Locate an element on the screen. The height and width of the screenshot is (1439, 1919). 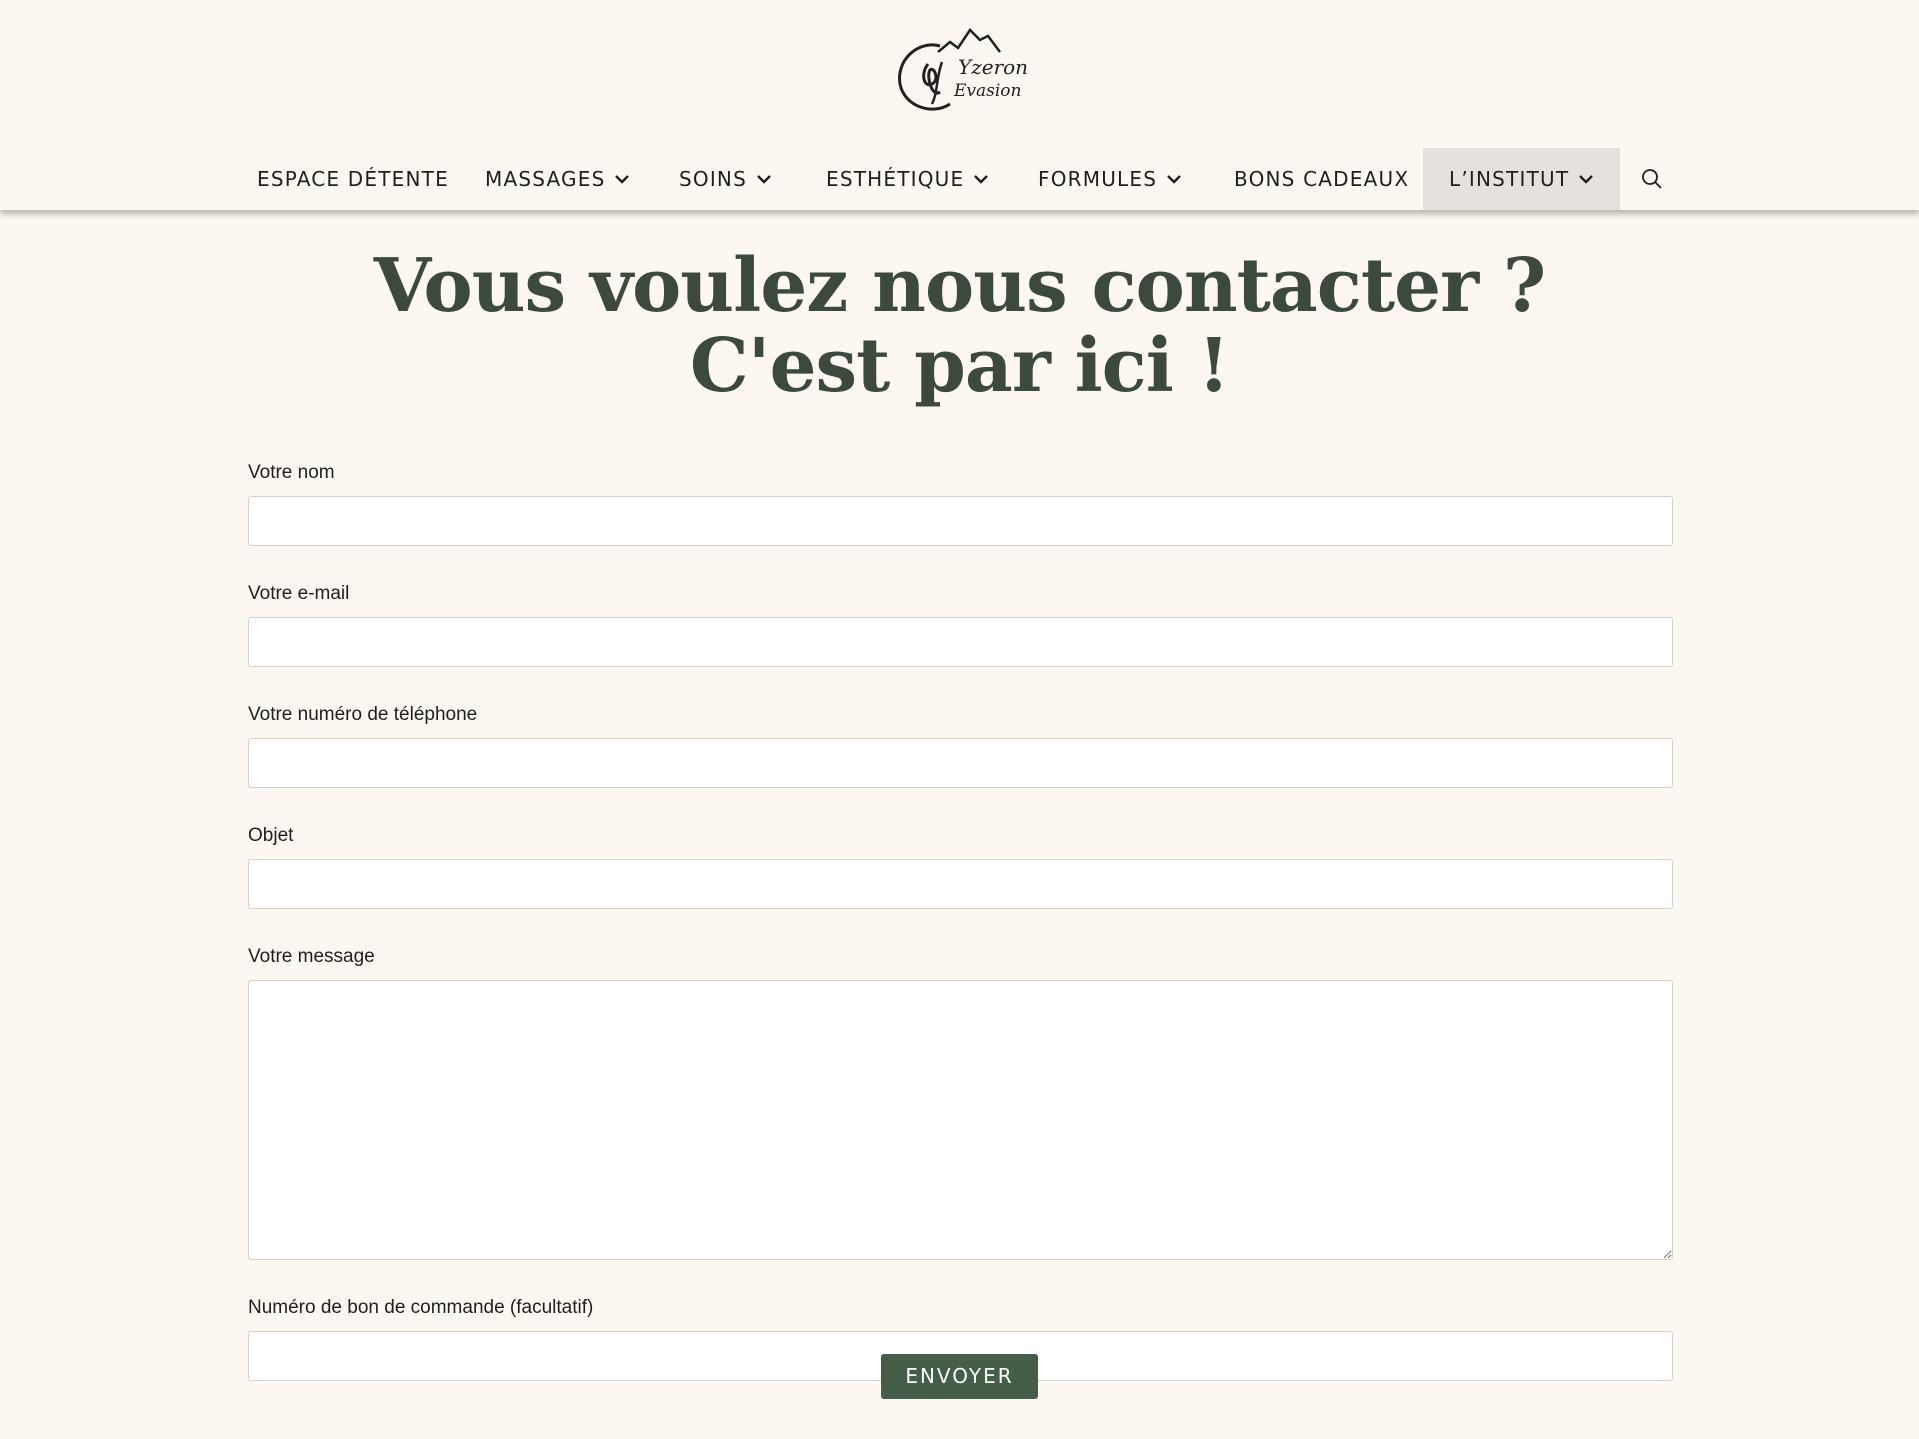
message-label: Votre message is located at coordinates (311, 956).